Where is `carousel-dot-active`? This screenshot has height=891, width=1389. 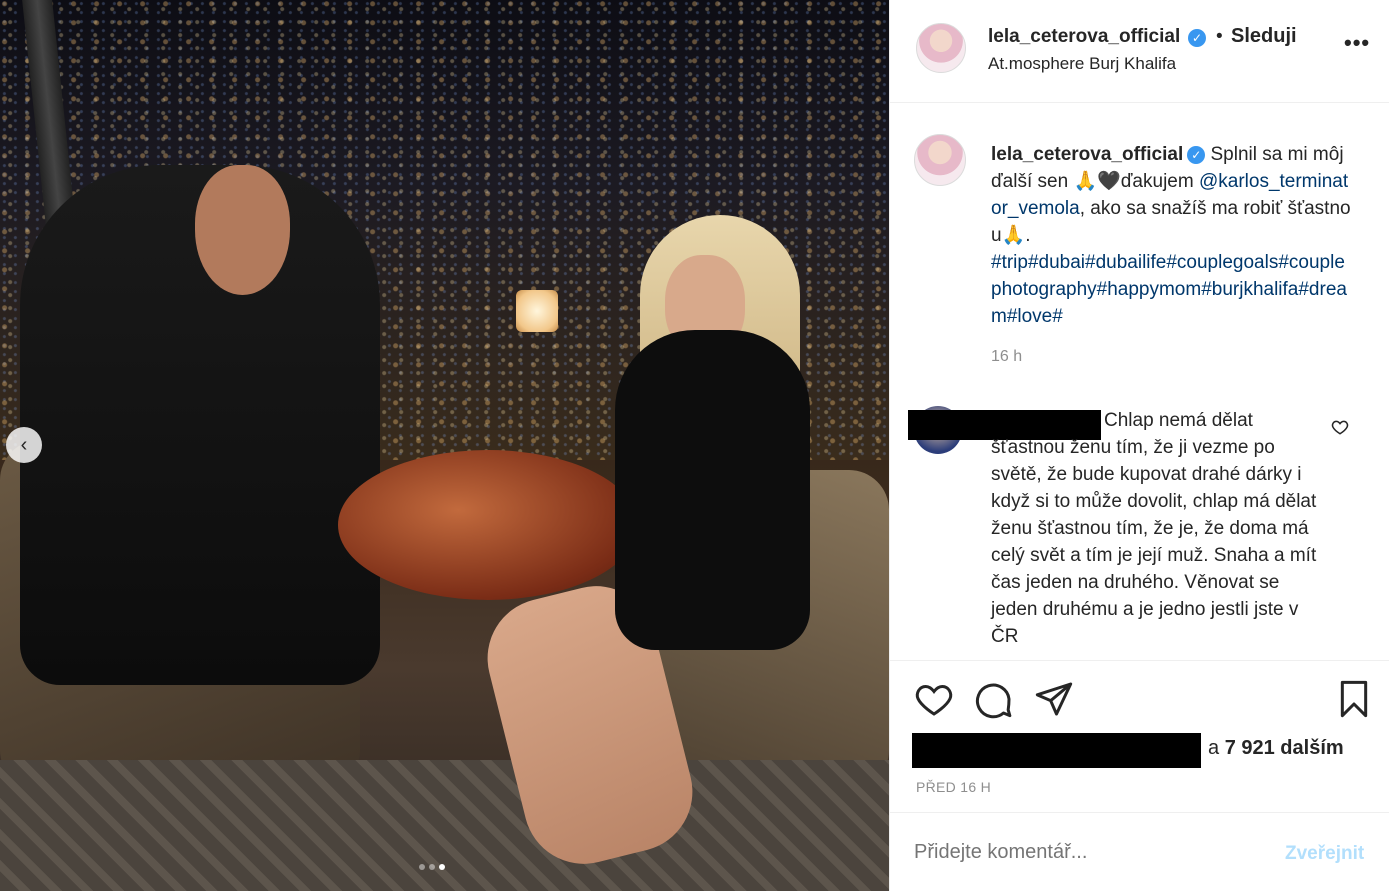 carousel-dot-active is located at coordinates (442, 867).